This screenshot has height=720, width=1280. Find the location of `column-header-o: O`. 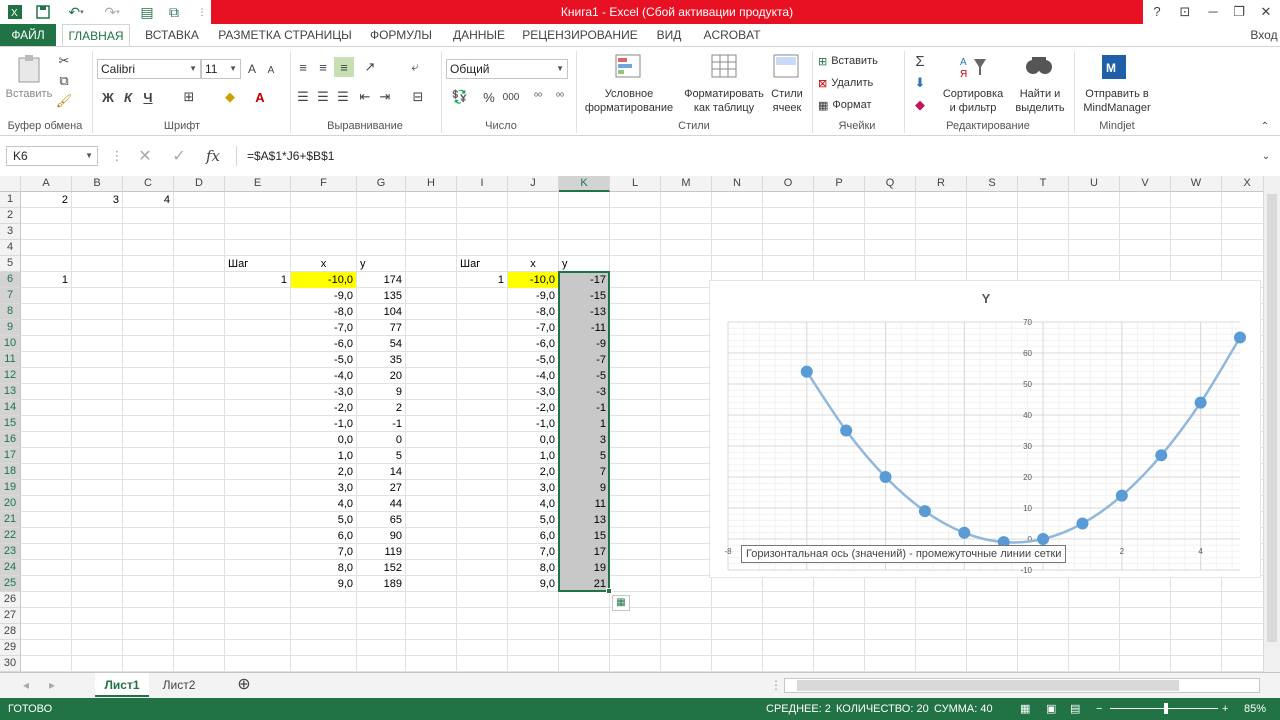

column-header-o: O is located at coordinates (788, 184).